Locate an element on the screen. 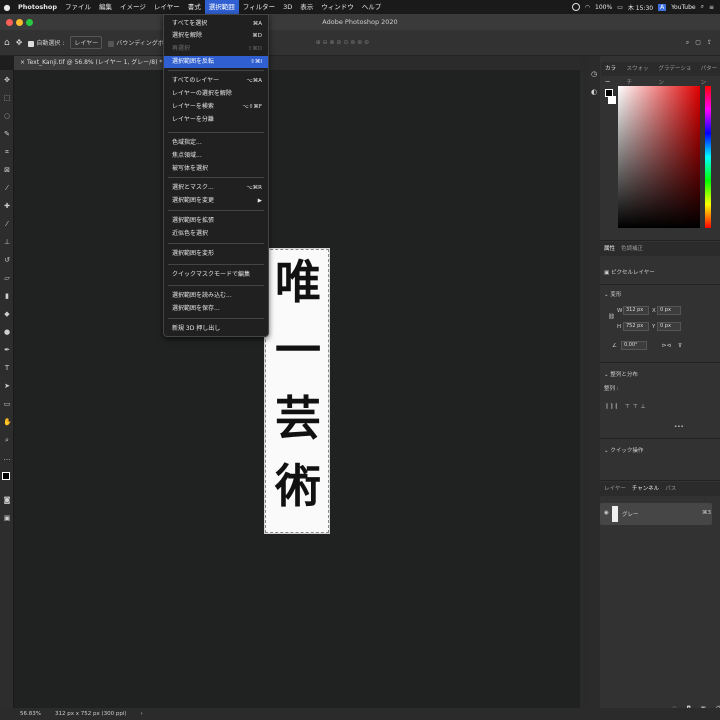 The image size is (720, 720). clock: 木 15:30 is located at coordinates (640, 7).